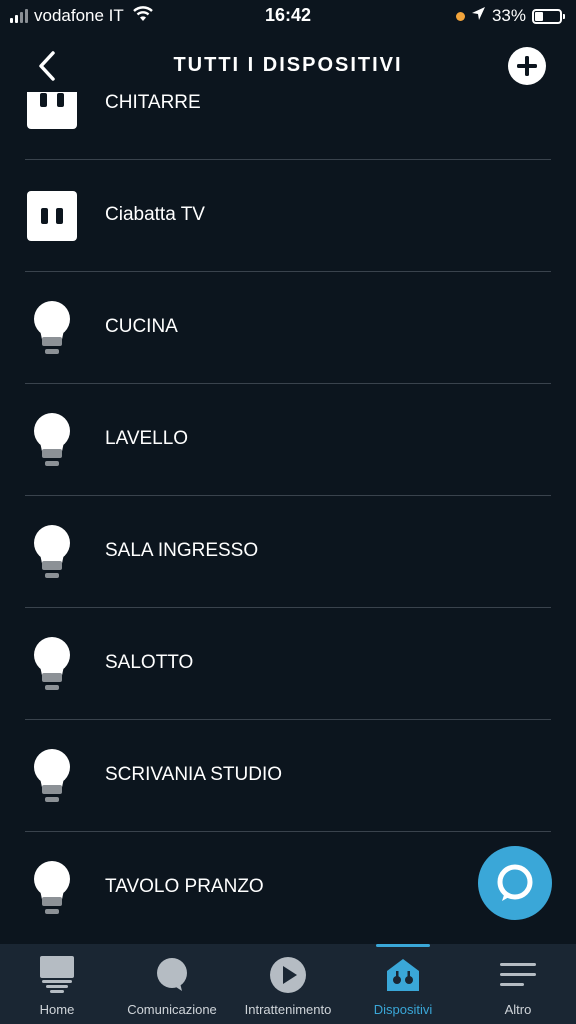  I want to click on location-arrow-icon, so click(478, 16).